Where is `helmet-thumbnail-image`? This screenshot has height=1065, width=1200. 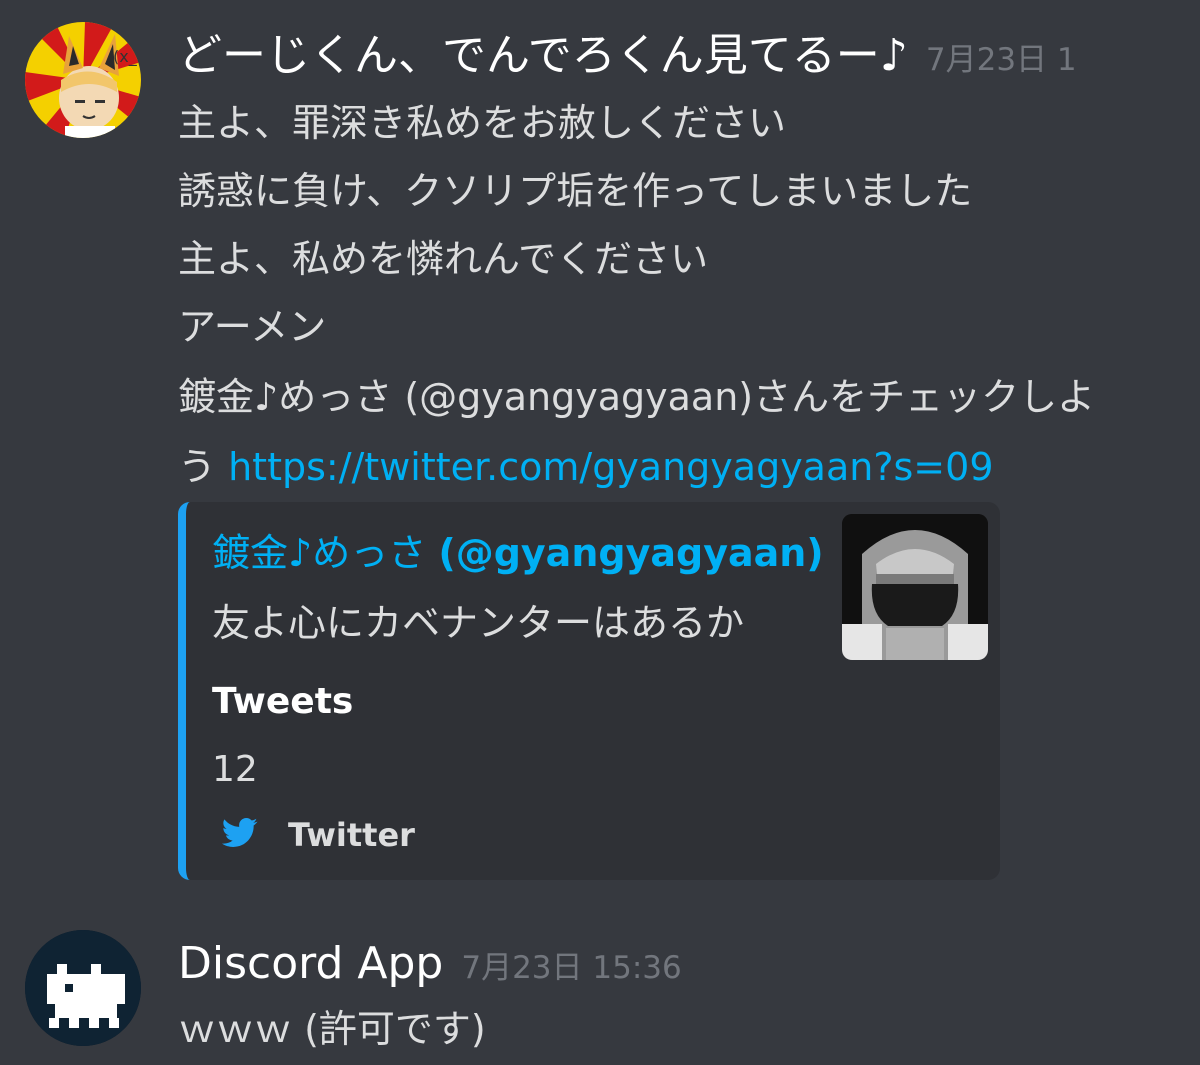
helmet-thumbnail-image is located at coordinates (915, 587).